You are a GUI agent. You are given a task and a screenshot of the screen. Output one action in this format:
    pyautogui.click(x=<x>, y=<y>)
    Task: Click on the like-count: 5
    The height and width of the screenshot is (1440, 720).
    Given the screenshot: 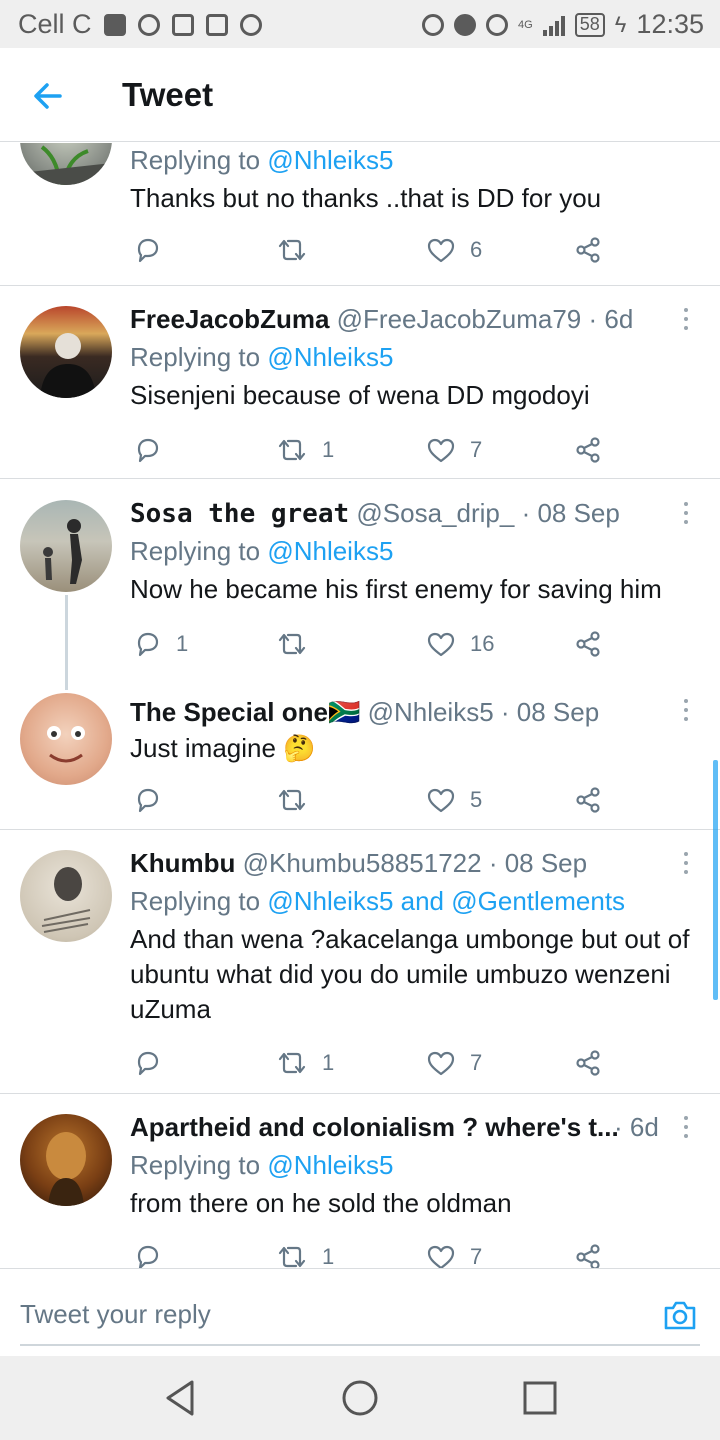 What is the action you would take?
    pyautogui.click(x=476, y=799)
    